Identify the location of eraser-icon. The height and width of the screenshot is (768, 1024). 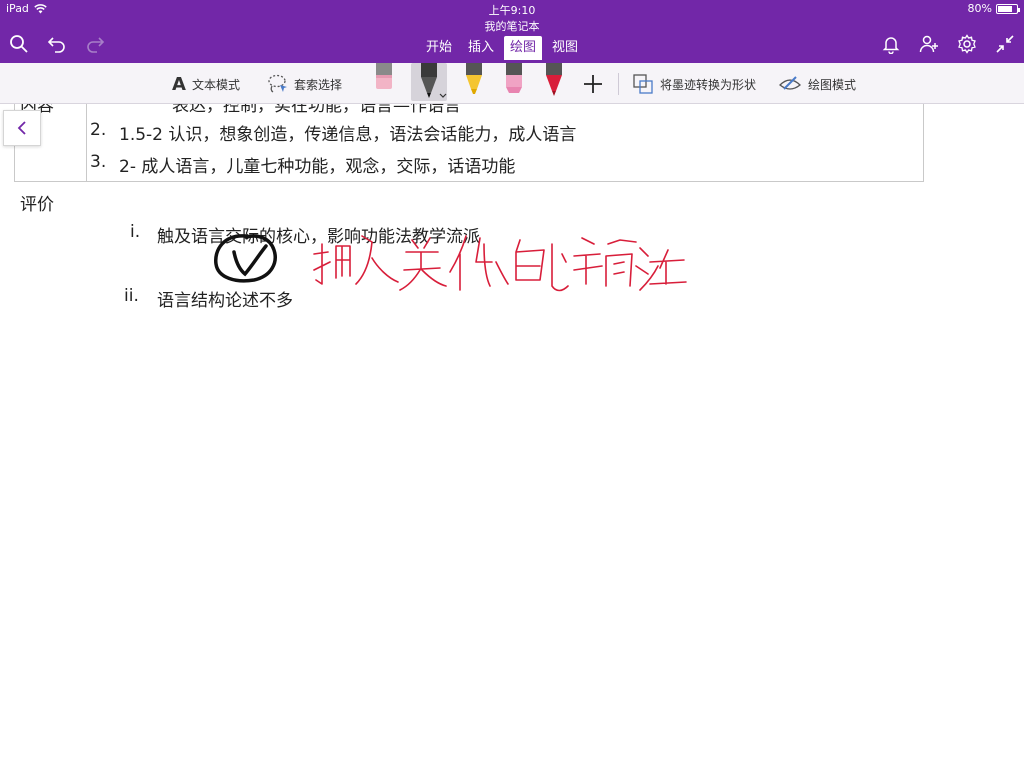
(384, 76).